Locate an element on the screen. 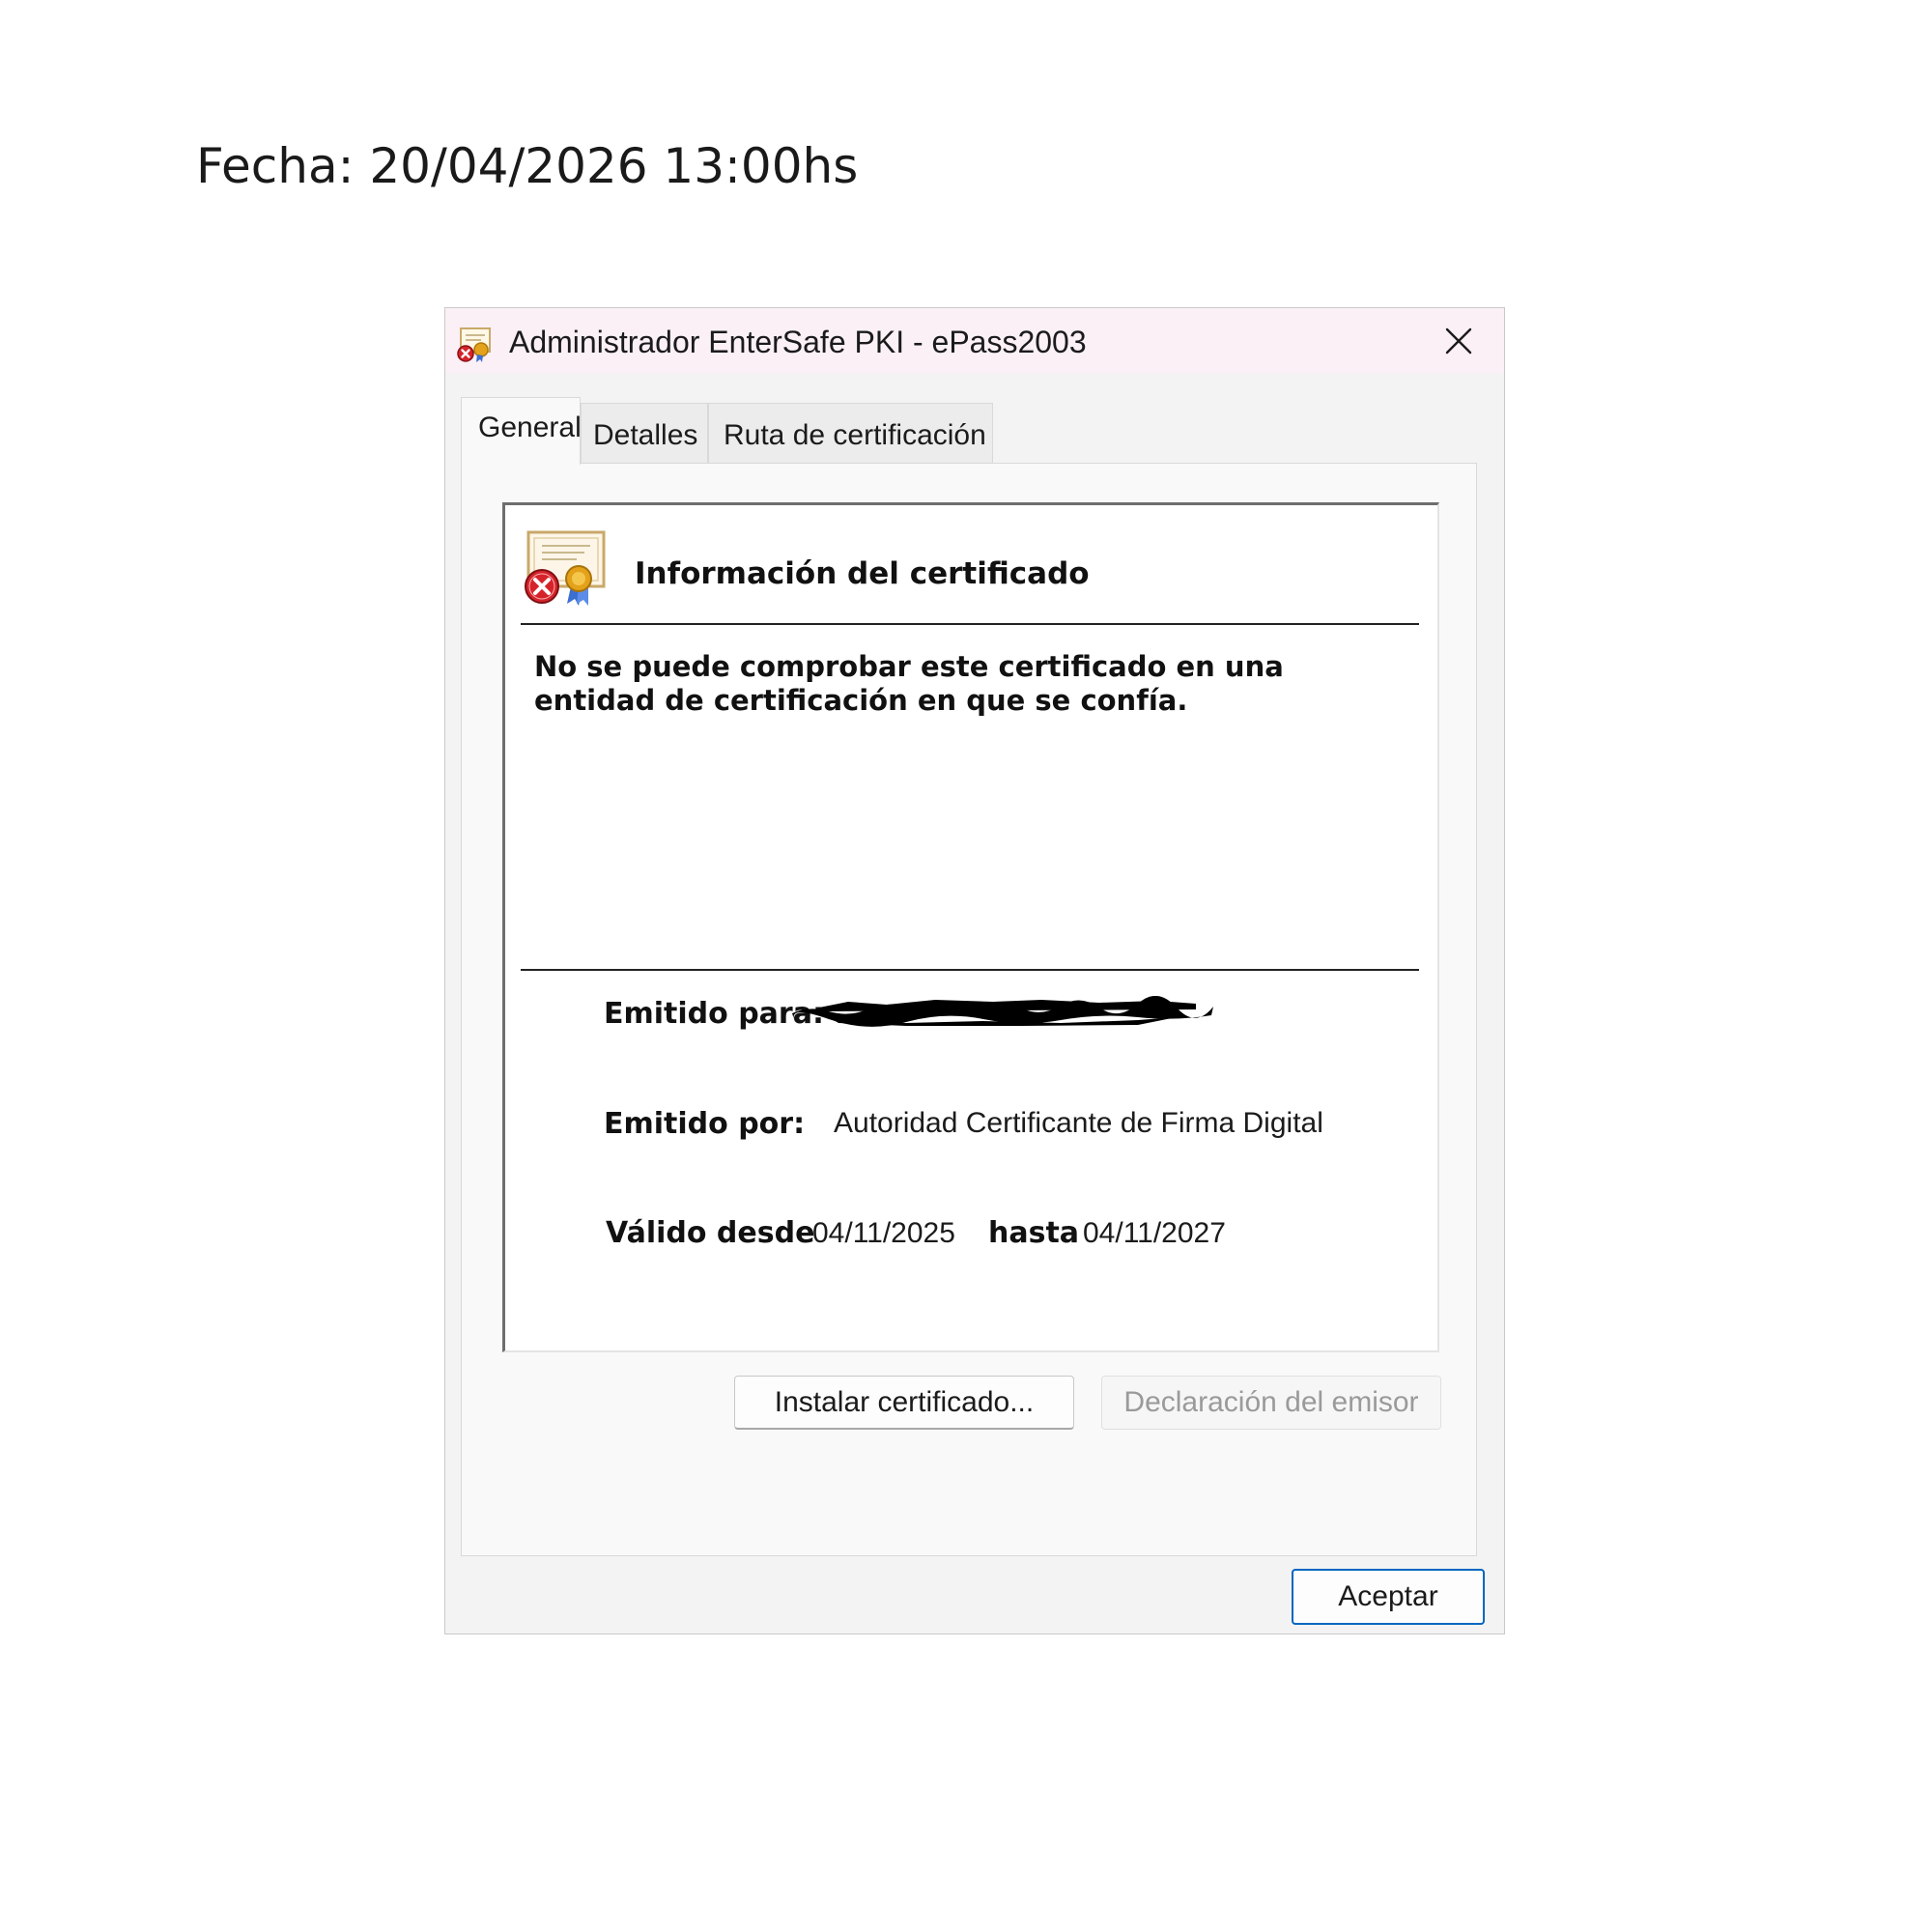 The height and width of the screenshot is (1932, 1932). window-title: Administrador EnterSafe PKI - ePass2003 is located at coordinates (798, 342).